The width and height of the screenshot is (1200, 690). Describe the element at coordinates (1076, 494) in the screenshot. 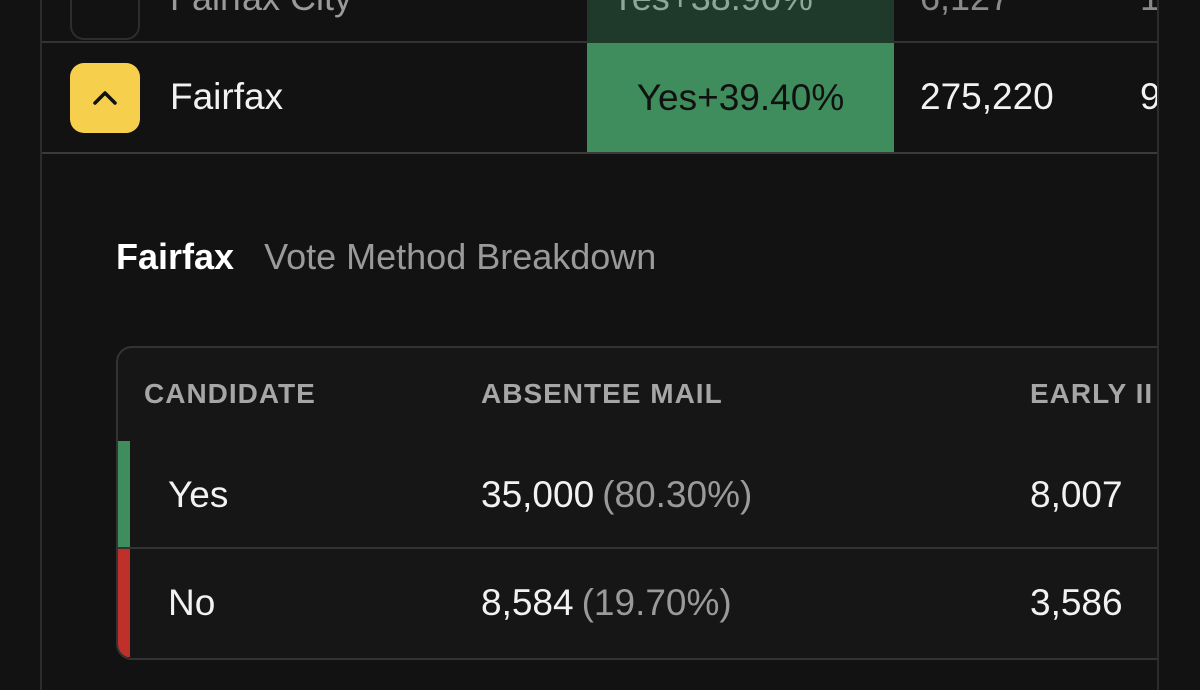

I see `early-value: 8,007` at that location.